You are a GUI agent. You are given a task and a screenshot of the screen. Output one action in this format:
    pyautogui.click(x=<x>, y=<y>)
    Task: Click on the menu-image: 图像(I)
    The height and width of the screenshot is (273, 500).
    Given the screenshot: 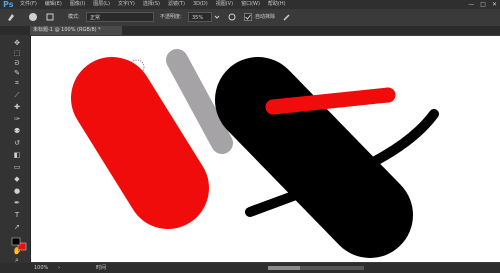 What is the action you would take?
    pyautogui.click(x=77, y=4)
    